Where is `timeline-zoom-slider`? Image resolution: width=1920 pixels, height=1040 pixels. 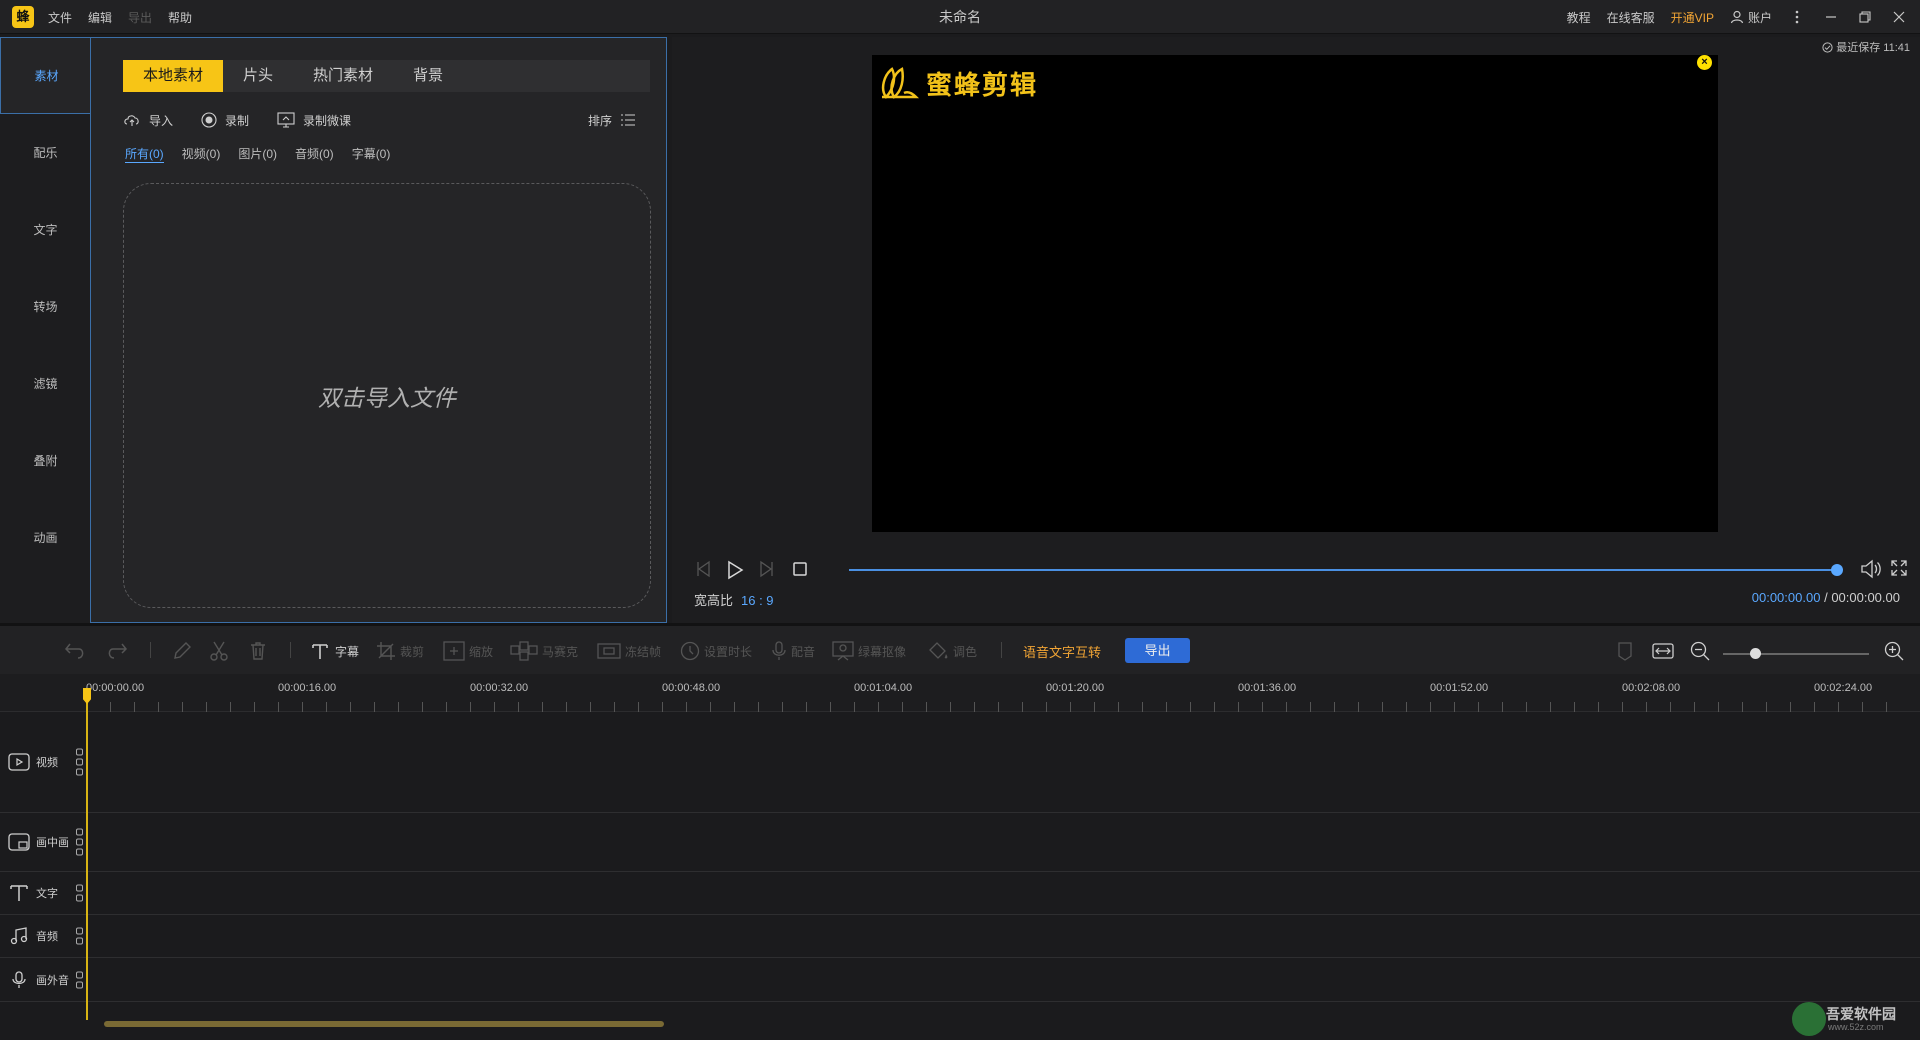 timeline-zoom-slider is located at coordinates (1796, 654).